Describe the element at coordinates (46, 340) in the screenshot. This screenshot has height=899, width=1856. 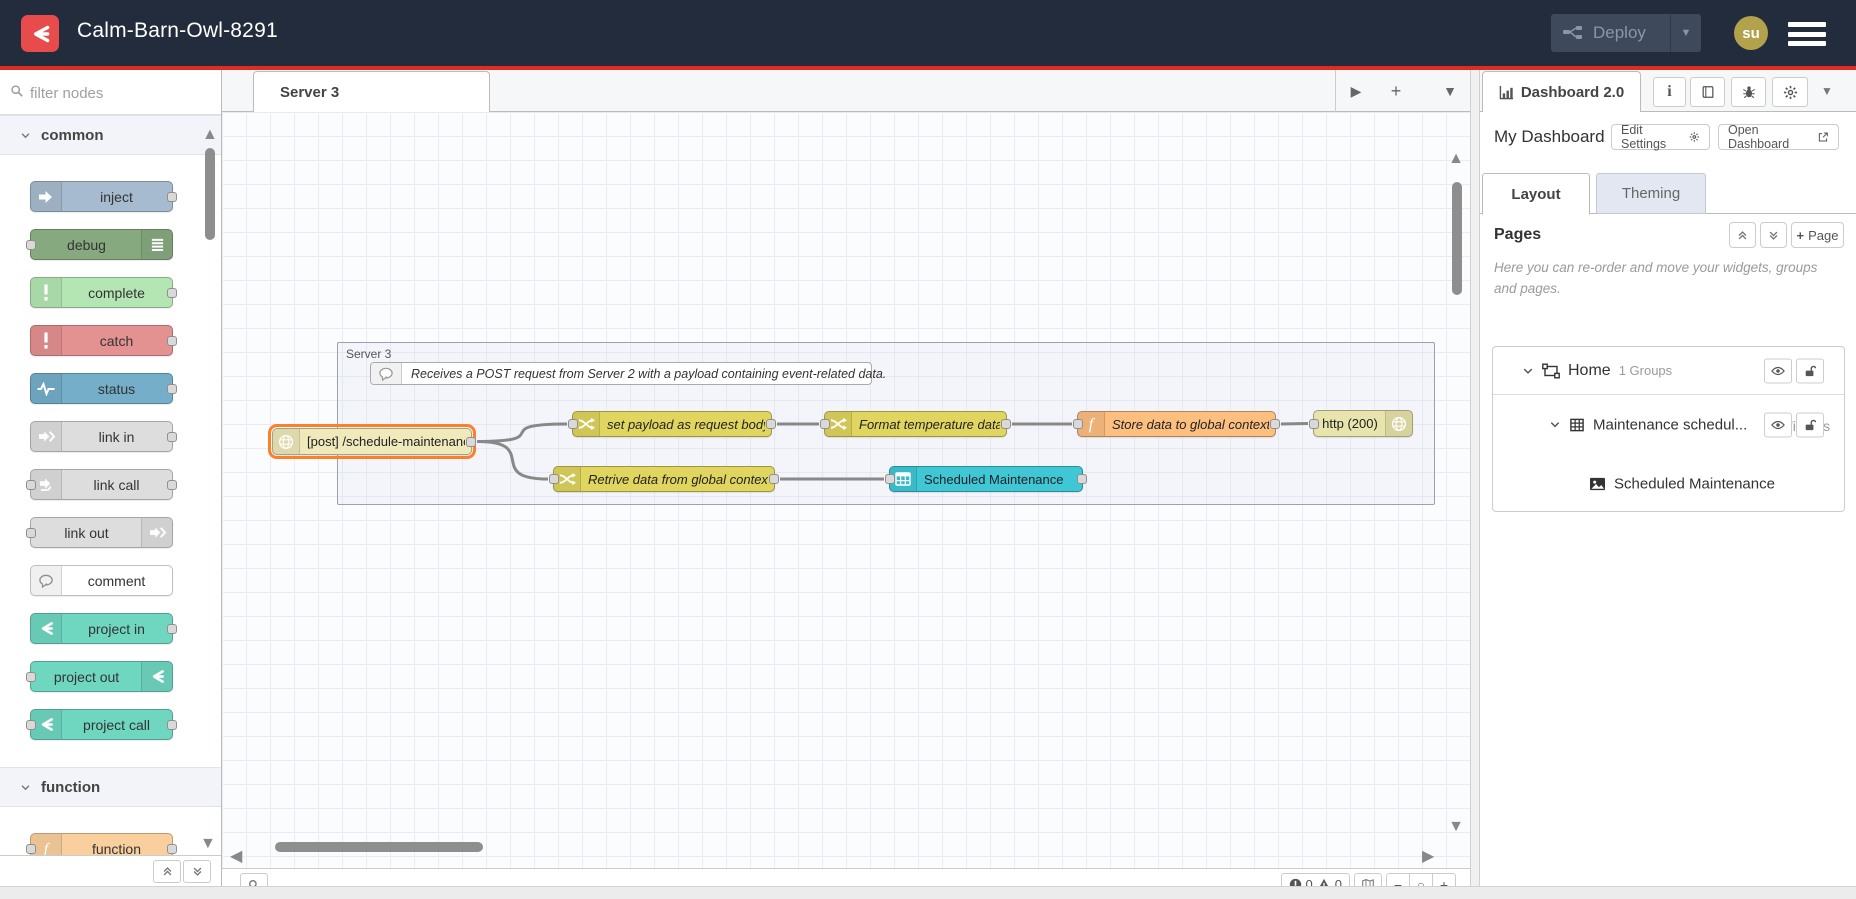
I see `exclaim-icon` at that location.